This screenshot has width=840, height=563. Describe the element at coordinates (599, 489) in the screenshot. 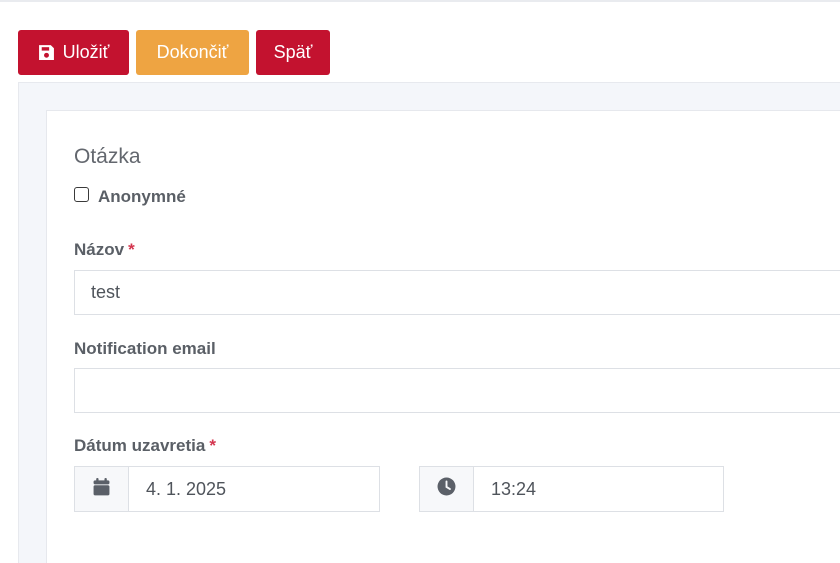

I see `time-input: 13:24` at that location.